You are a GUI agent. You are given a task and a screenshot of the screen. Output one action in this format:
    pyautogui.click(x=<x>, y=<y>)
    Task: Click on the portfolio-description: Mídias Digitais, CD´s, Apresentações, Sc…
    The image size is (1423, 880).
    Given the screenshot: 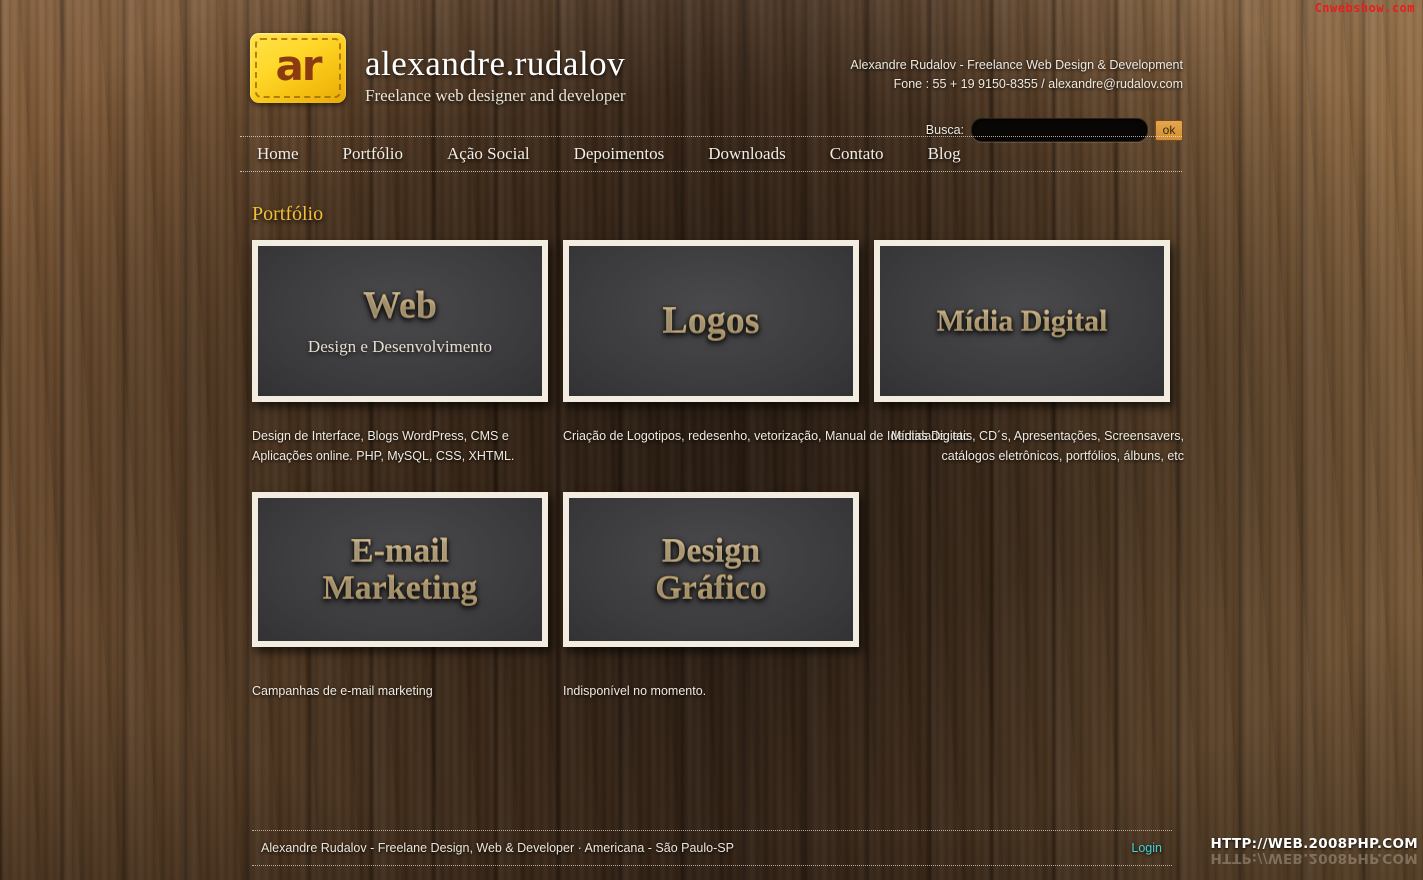 What is the action you would take?
    pyautogui.click(x=1037, y=446)
    